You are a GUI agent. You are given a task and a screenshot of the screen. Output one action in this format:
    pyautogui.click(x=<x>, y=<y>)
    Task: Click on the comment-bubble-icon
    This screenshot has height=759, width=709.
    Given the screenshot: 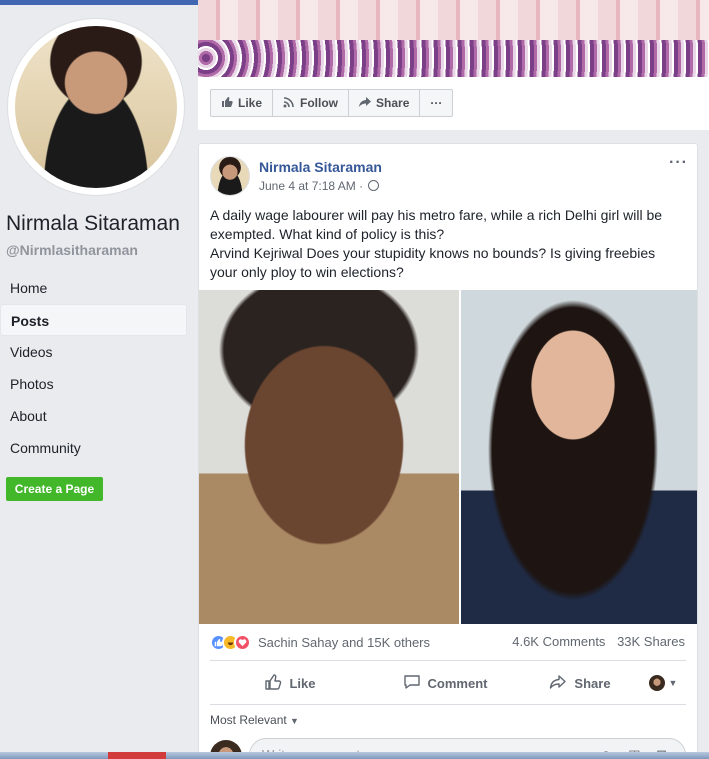 What is the action you would take?
    pyautogui.click(x=412, y=683)
    